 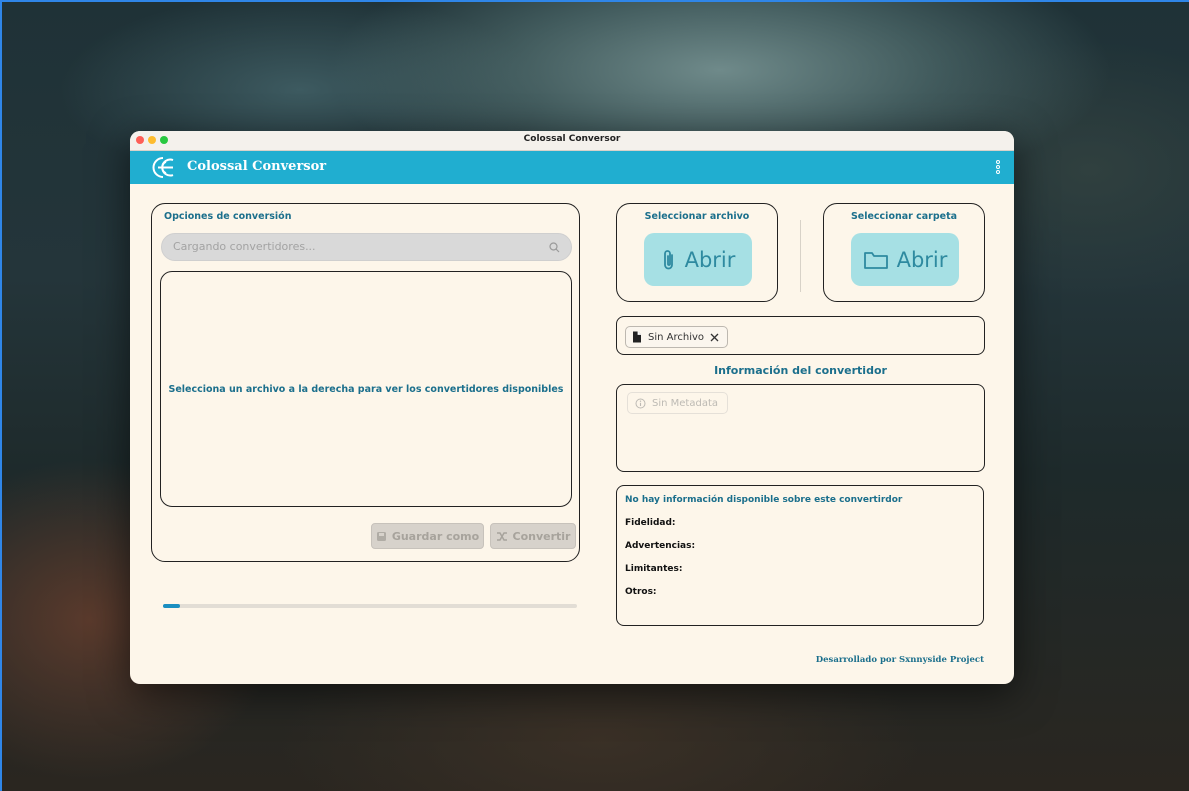 I want to click on convert-button: Convertir, so click(x=533, y=536).